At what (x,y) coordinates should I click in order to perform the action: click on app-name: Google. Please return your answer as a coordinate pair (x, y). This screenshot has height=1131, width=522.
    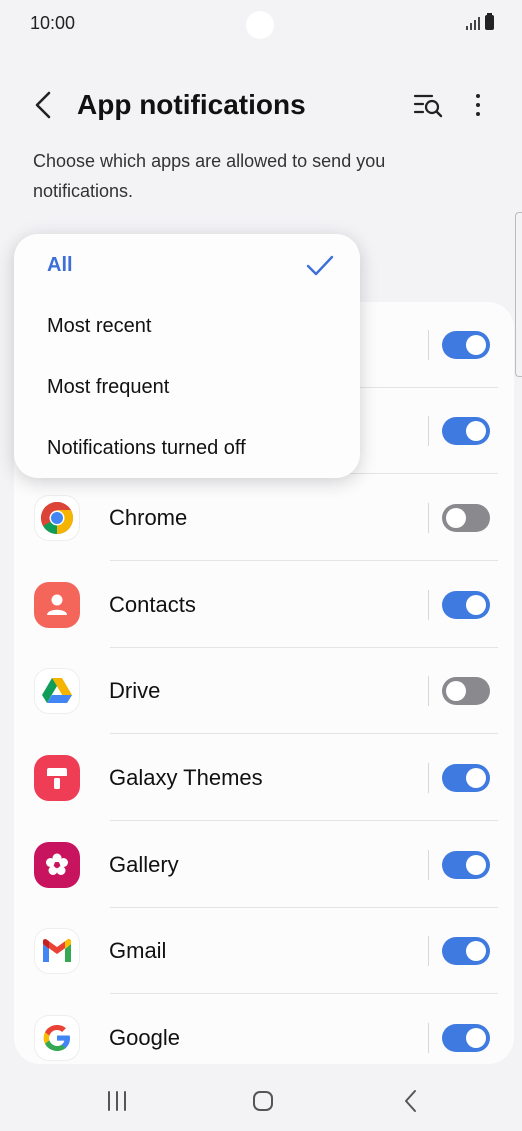
    Looking at the image, I should click on (144, 1037).